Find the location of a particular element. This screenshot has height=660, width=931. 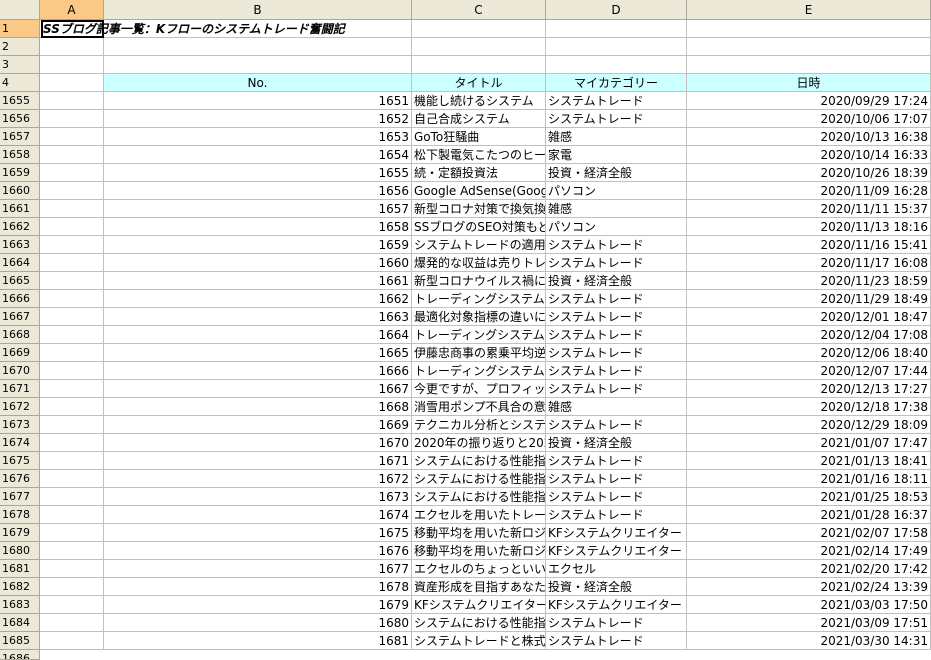

row-header-1: 1 is located at coordinates (20, 29).